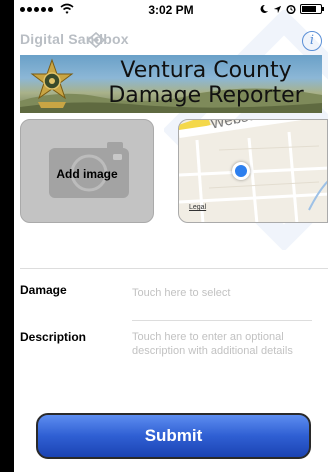 The height and width of the screenshot is (472, 328). What do you see at coordinates (96, 40) in the screenshot?
I see `sandbox-logo-icon` at bounding box center [96, 40].